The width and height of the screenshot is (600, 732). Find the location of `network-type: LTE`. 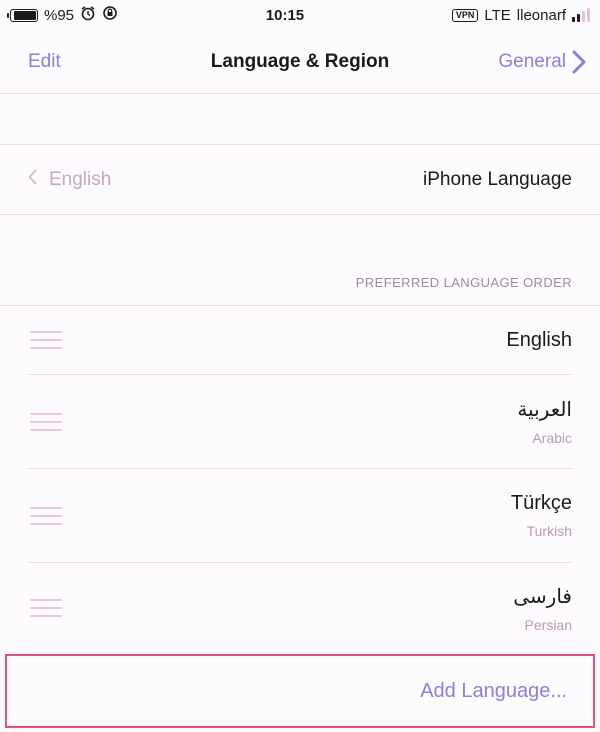

network-type: LTE is located at coordinates (497, 15).